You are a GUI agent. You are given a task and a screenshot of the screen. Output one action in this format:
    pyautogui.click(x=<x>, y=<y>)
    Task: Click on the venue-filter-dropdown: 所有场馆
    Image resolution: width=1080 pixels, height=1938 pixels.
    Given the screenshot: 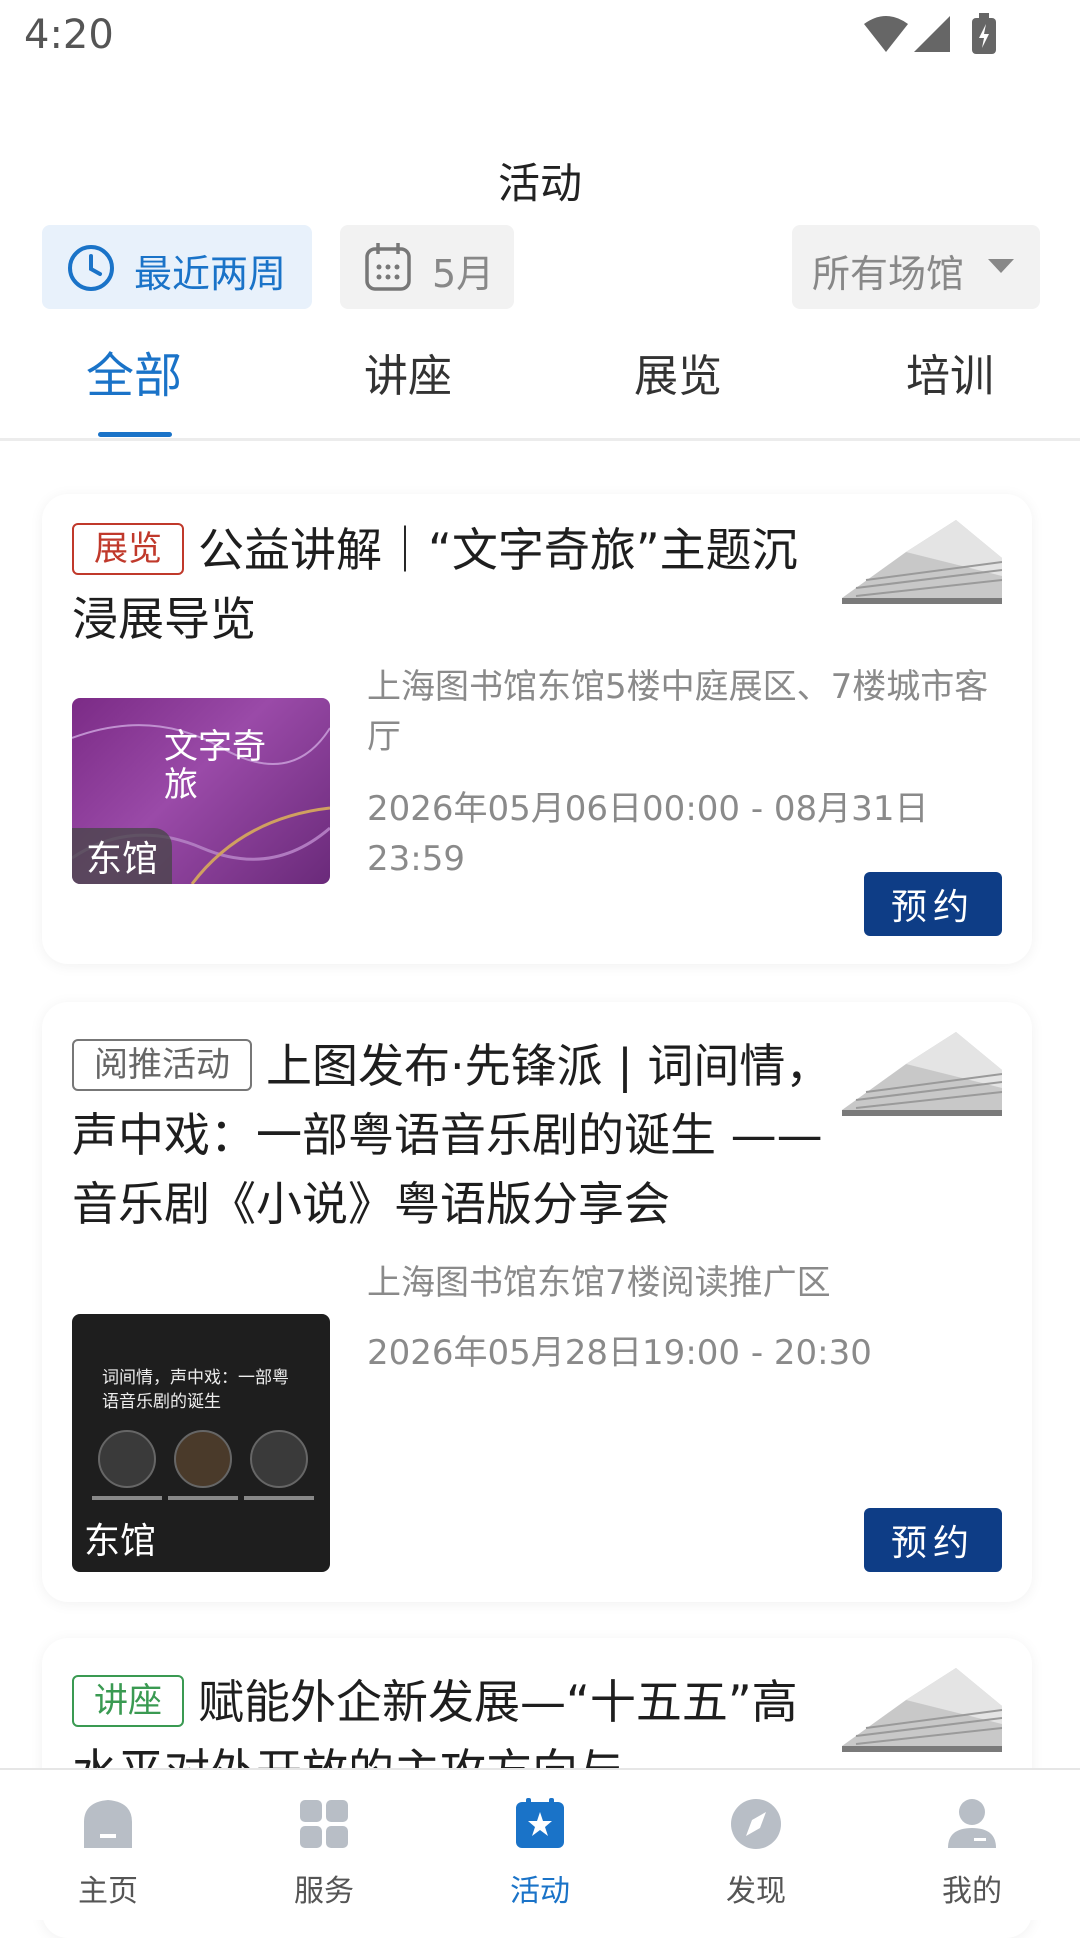 What is the action you would take?
    pyautogui.click(x=916, y=267)
    